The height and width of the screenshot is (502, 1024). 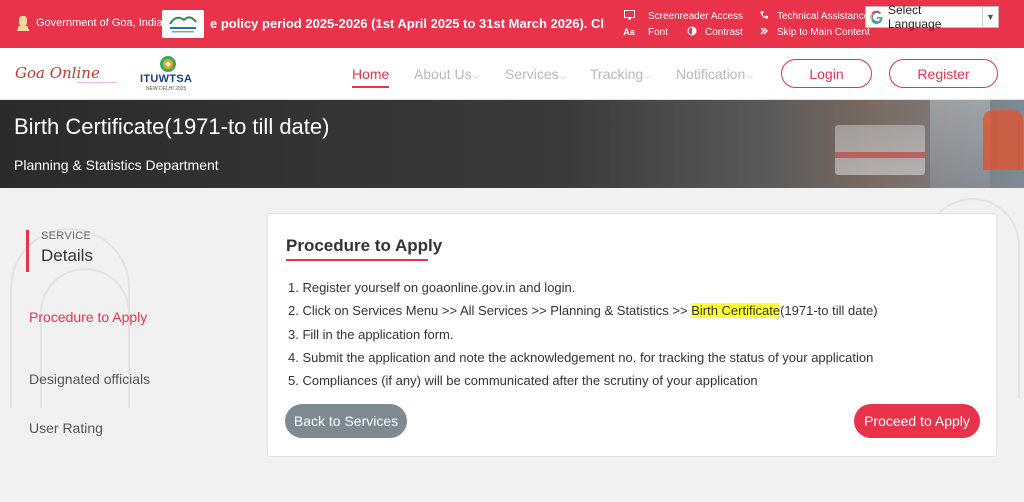 What do you see at coordinates (917, 421) in the screenshot?
I see `proceed-to-apply-button: Proceed to Apply` at bounding box center [917, 421].